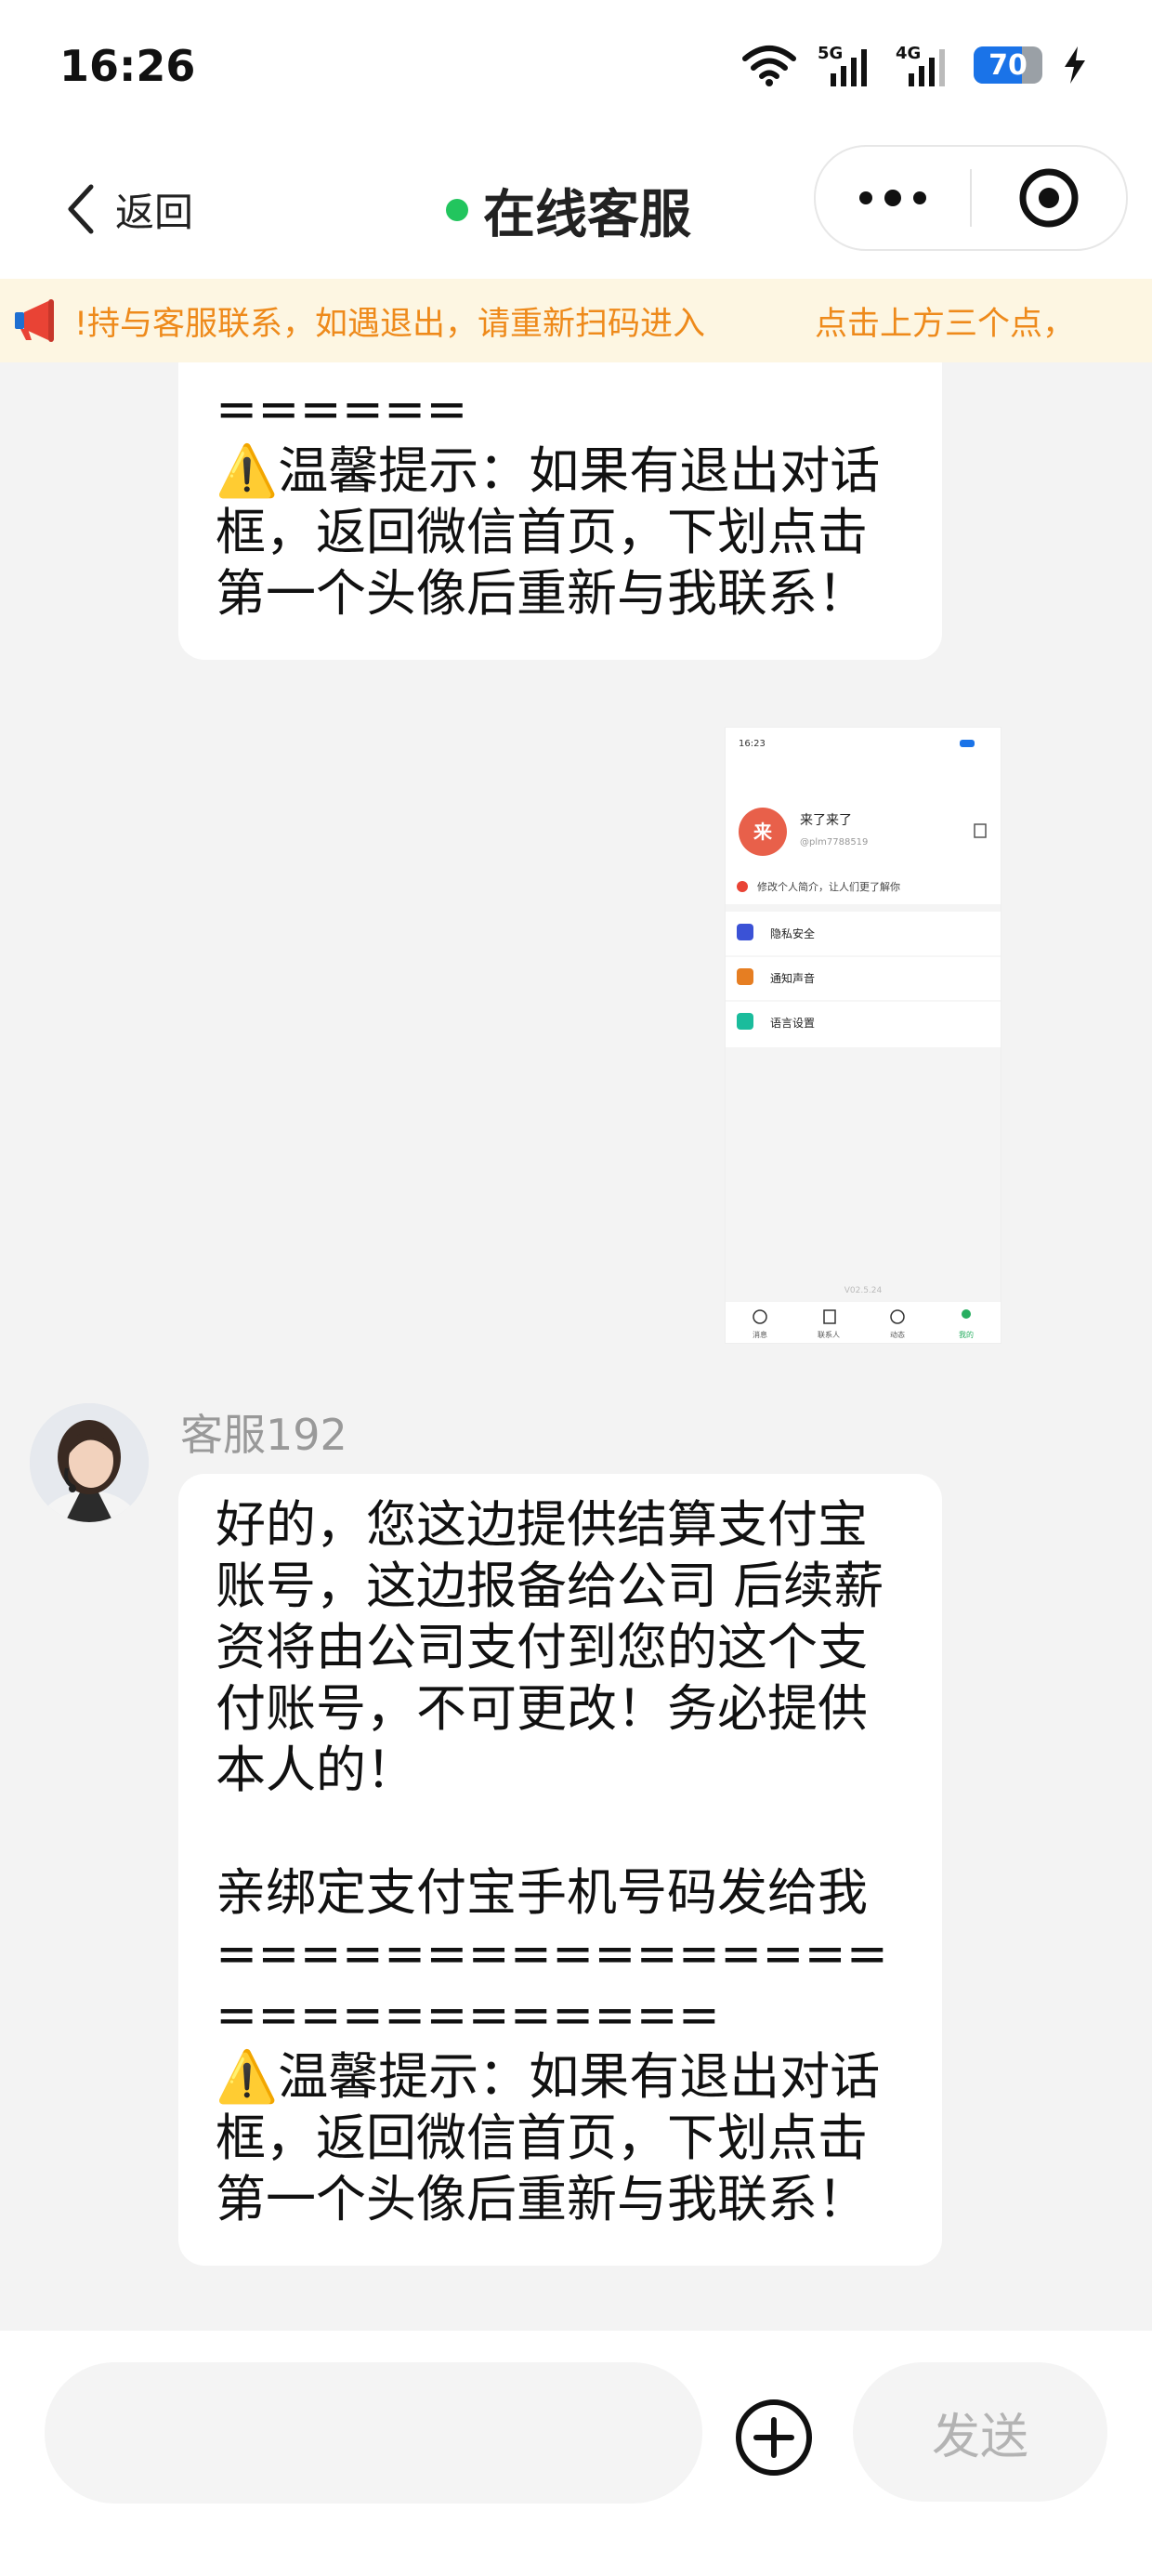  Describe the element at coordinates (830, 53) in the screenshot. I see `net1-label: 5G` at that location.